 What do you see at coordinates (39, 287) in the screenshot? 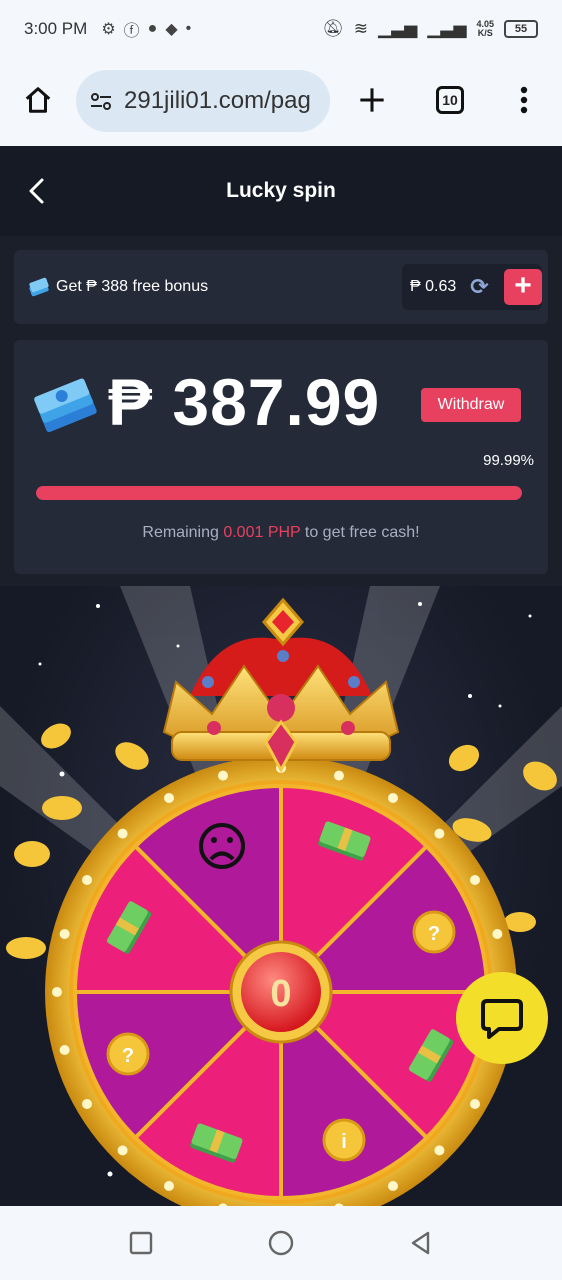
I see `cash-stack-icon` at bounding box center [39, 287].